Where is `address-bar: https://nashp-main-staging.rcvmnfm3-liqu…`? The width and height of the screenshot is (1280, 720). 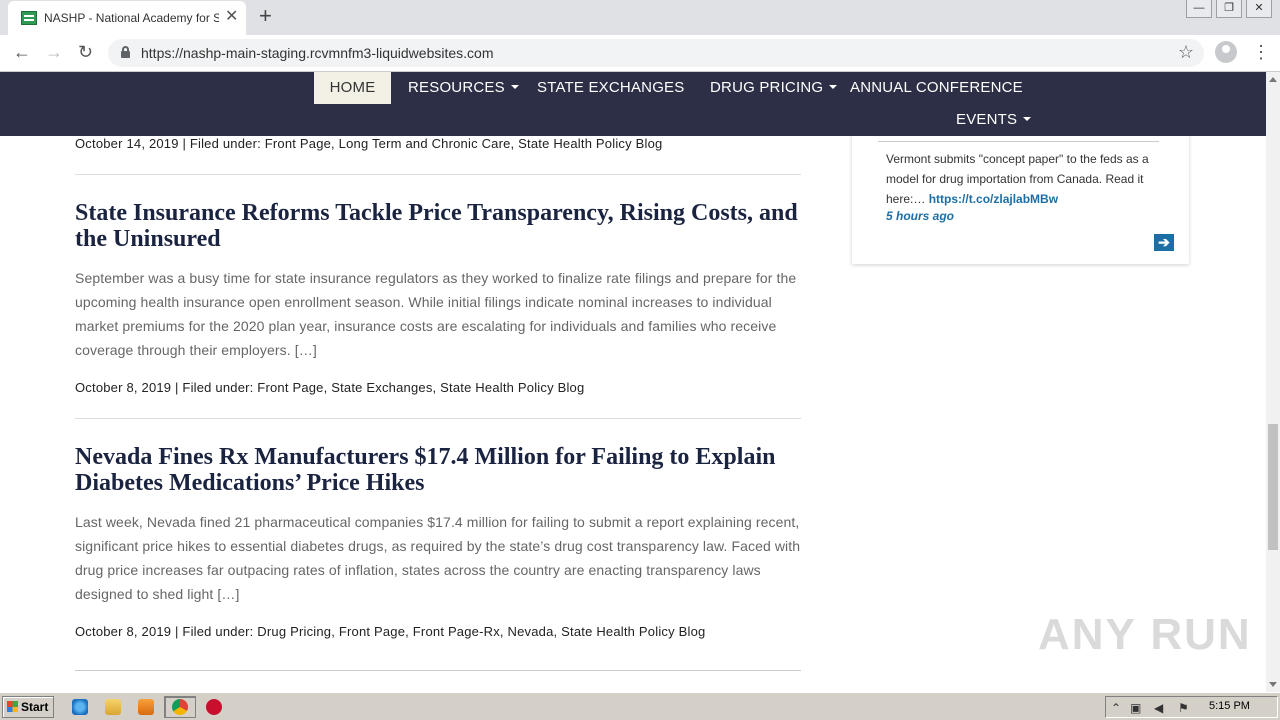
address-bar: https://nashp-main-staging.rcvmnfm3-liqu… is located at coordinates (656, 53).